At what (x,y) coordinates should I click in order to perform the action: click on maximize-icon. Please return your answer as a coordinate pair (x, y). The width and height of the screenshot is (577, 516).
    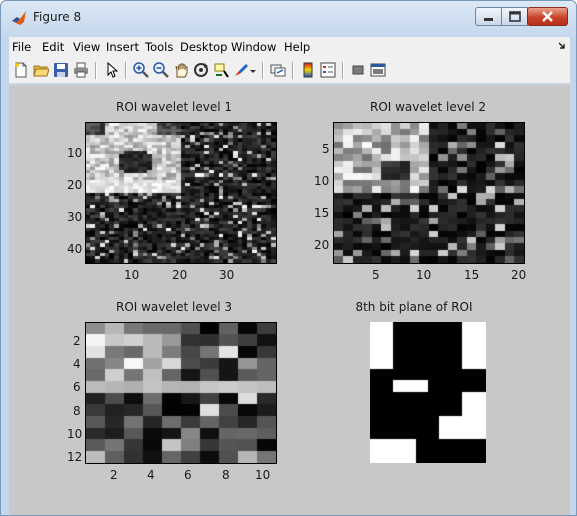
    Looking at the image, I should click on (515, 16).